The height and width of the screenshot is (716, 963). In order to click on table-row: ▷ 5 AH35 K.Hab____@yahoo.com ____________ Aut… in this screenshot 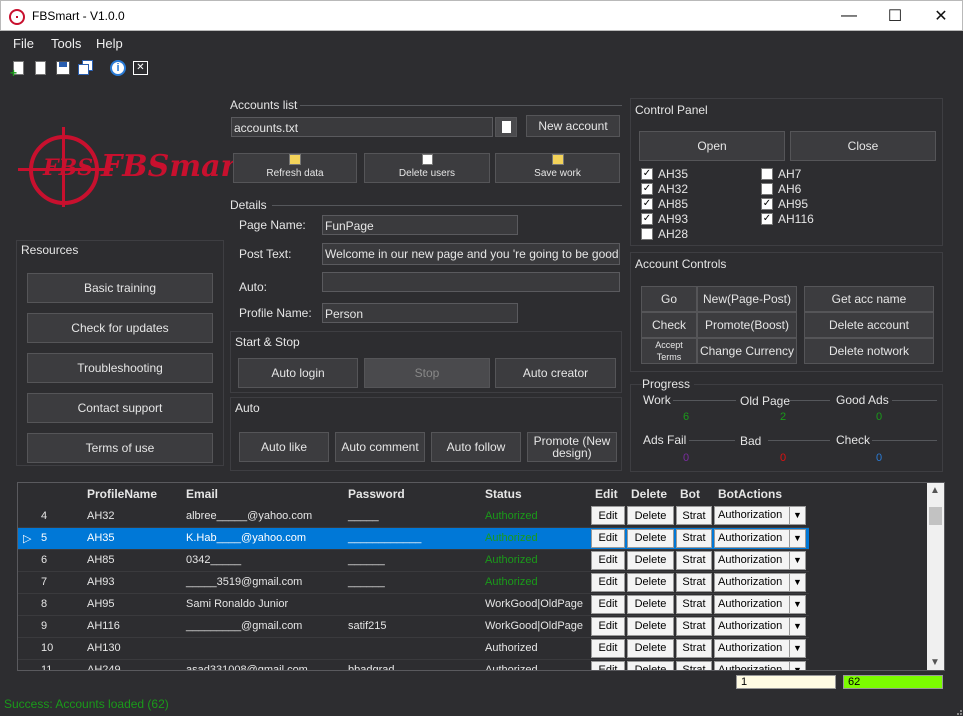, I will do `click(413, 538)`.